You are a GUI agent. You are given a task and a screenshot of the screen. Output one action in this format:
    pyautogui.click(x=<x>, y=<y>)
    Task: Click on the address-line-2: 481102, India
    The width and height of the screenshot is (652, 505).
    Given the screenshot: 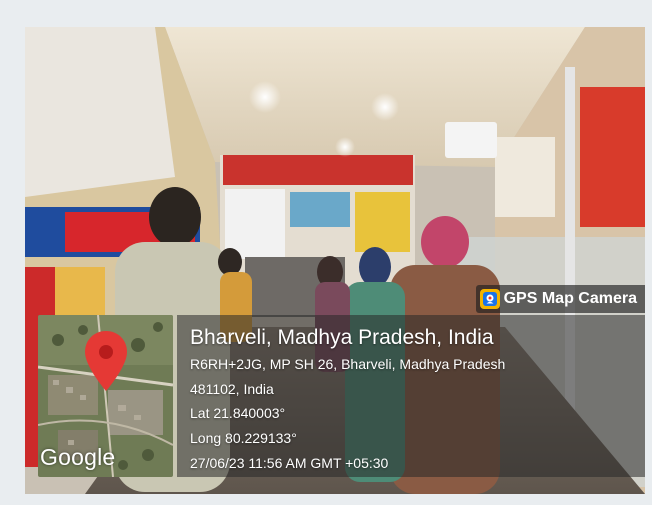 What is the action you would take?
    pyautogui.click(x=232, y=389)
    